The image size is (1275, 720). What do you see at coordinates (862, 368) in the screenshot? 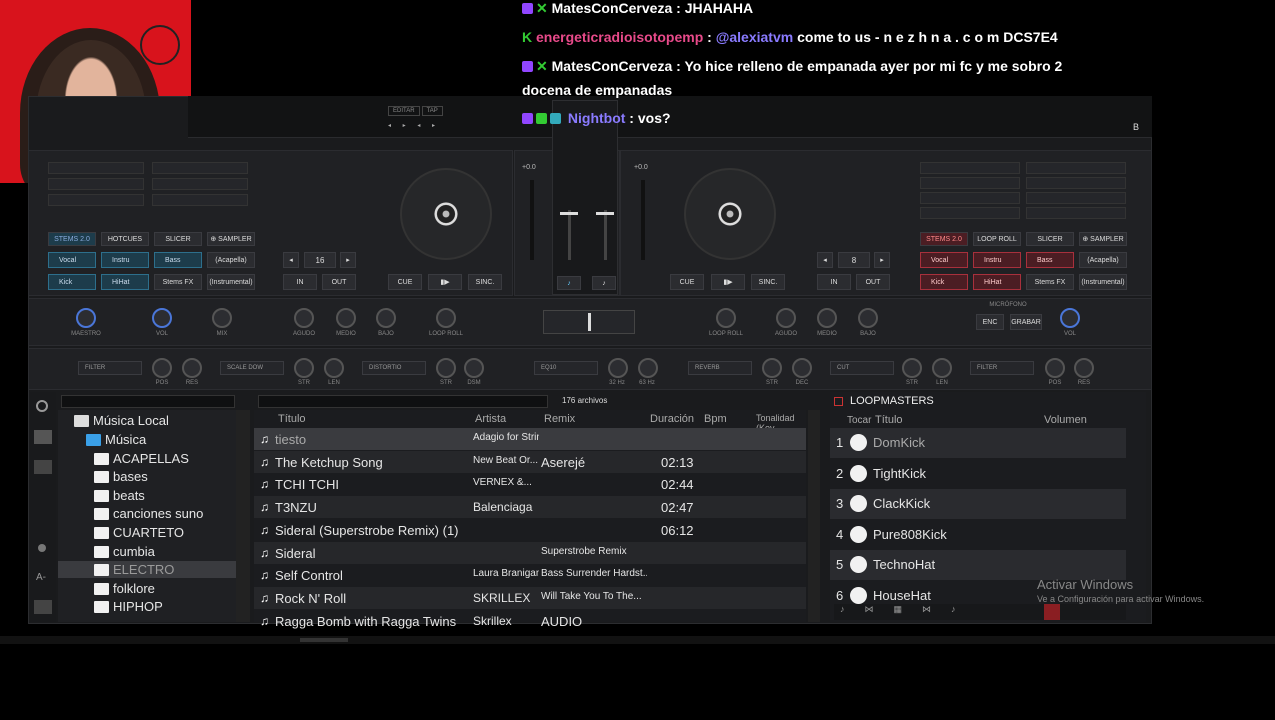
I see `fx-select-5: CUT` at bounding box center [862, 368].